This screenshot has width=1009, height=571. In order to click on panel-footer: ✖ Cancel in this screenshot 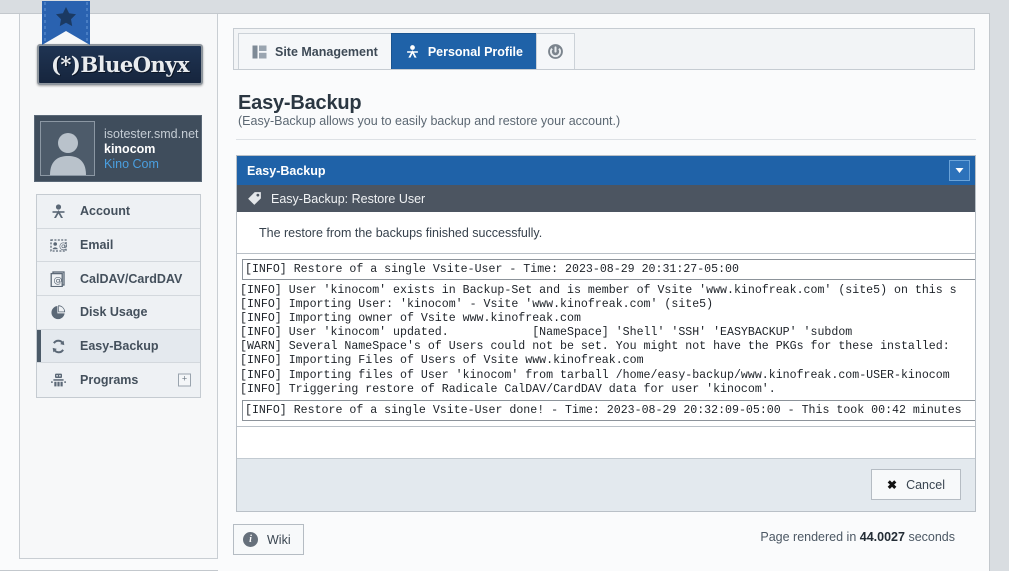, I will do `click(606, 484)`.